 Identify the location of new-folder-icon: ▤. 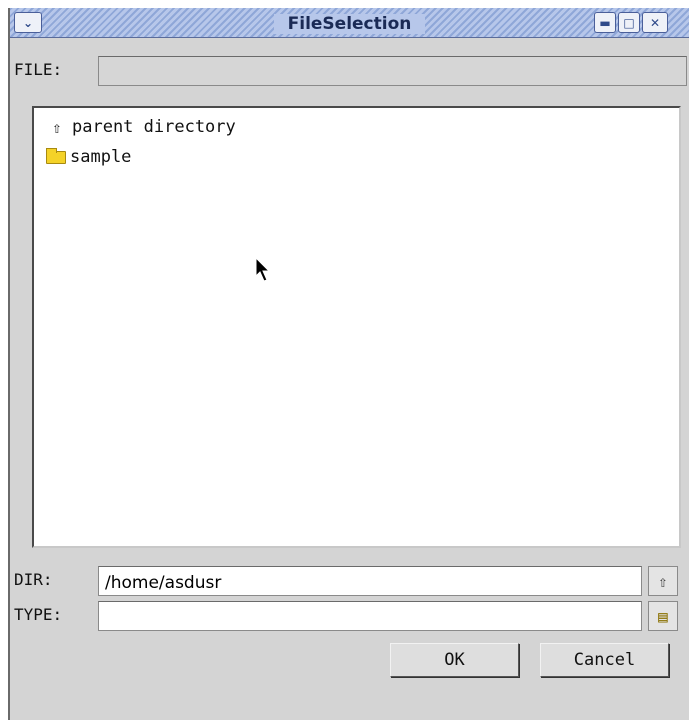
(663, 616).